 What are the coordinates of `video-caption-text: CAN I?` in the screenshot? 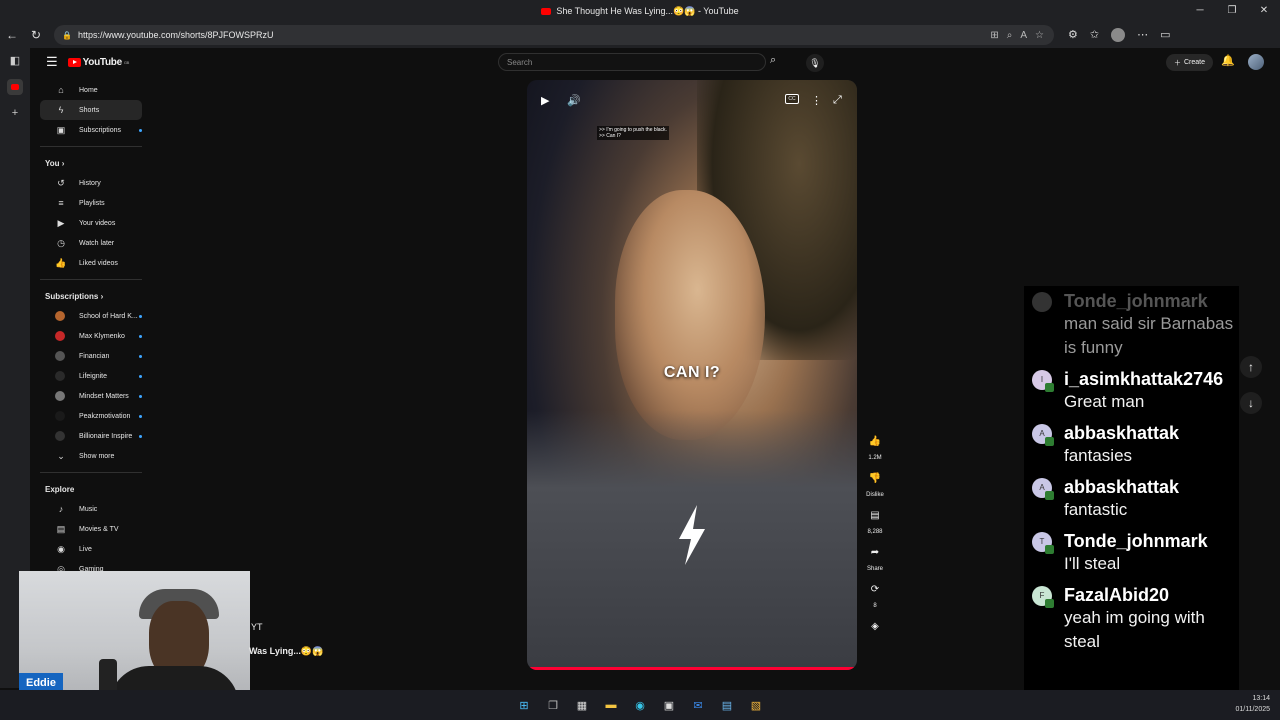 It's located at (692, 372).